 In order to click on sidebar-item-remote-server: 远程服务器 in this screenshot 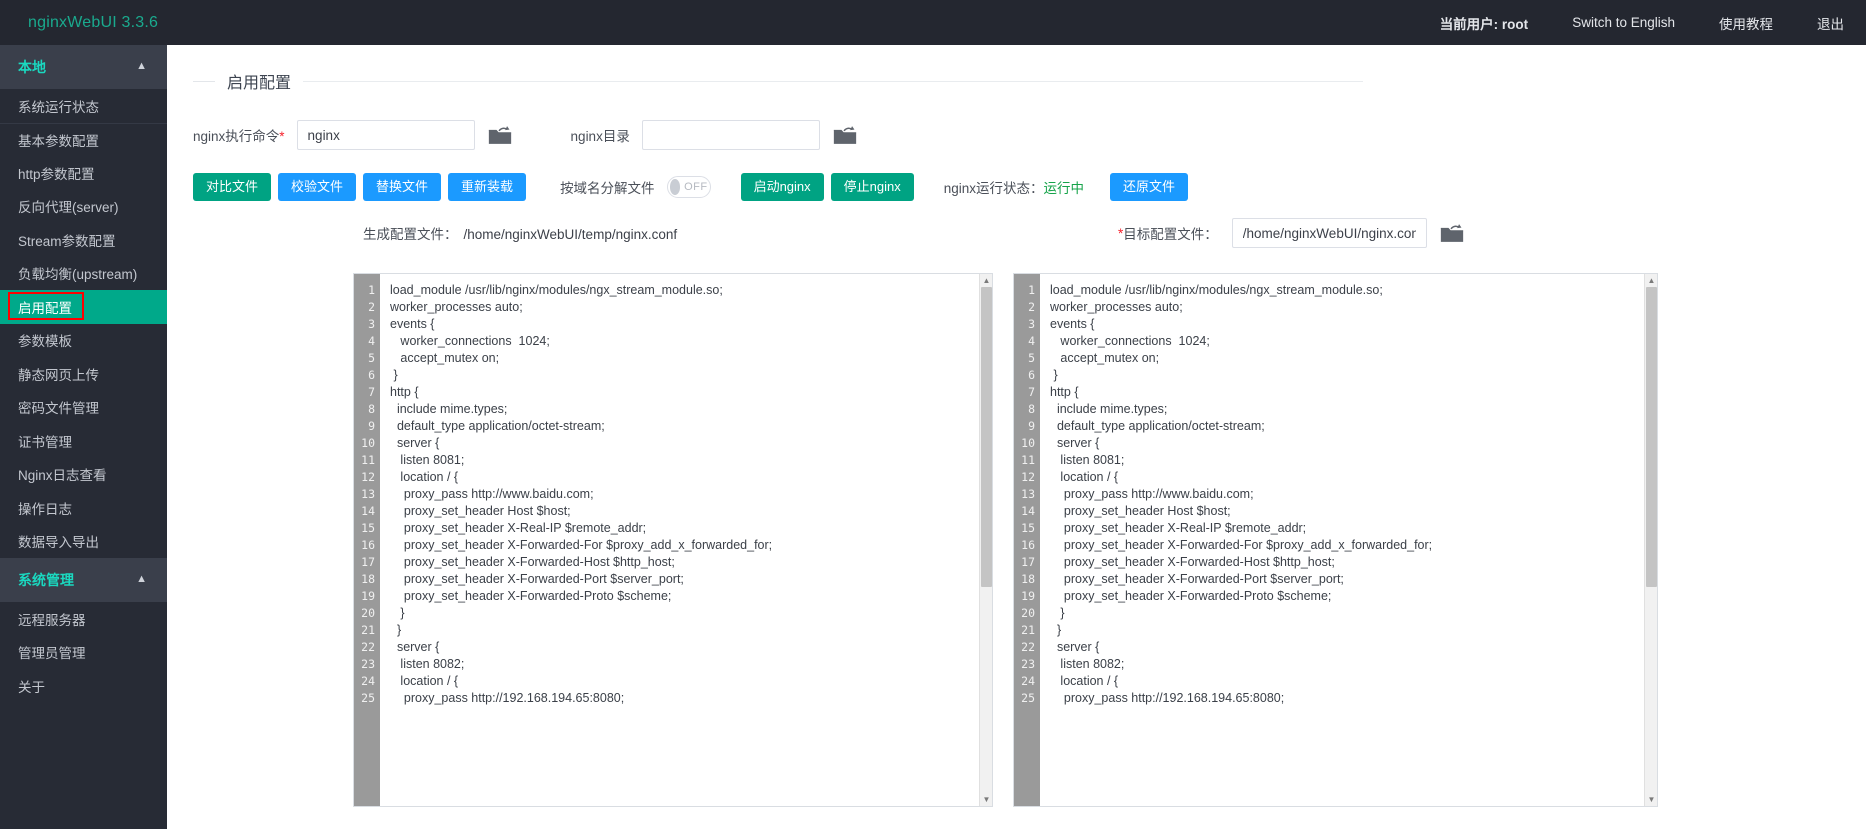, I will do `click(83, 619)`.